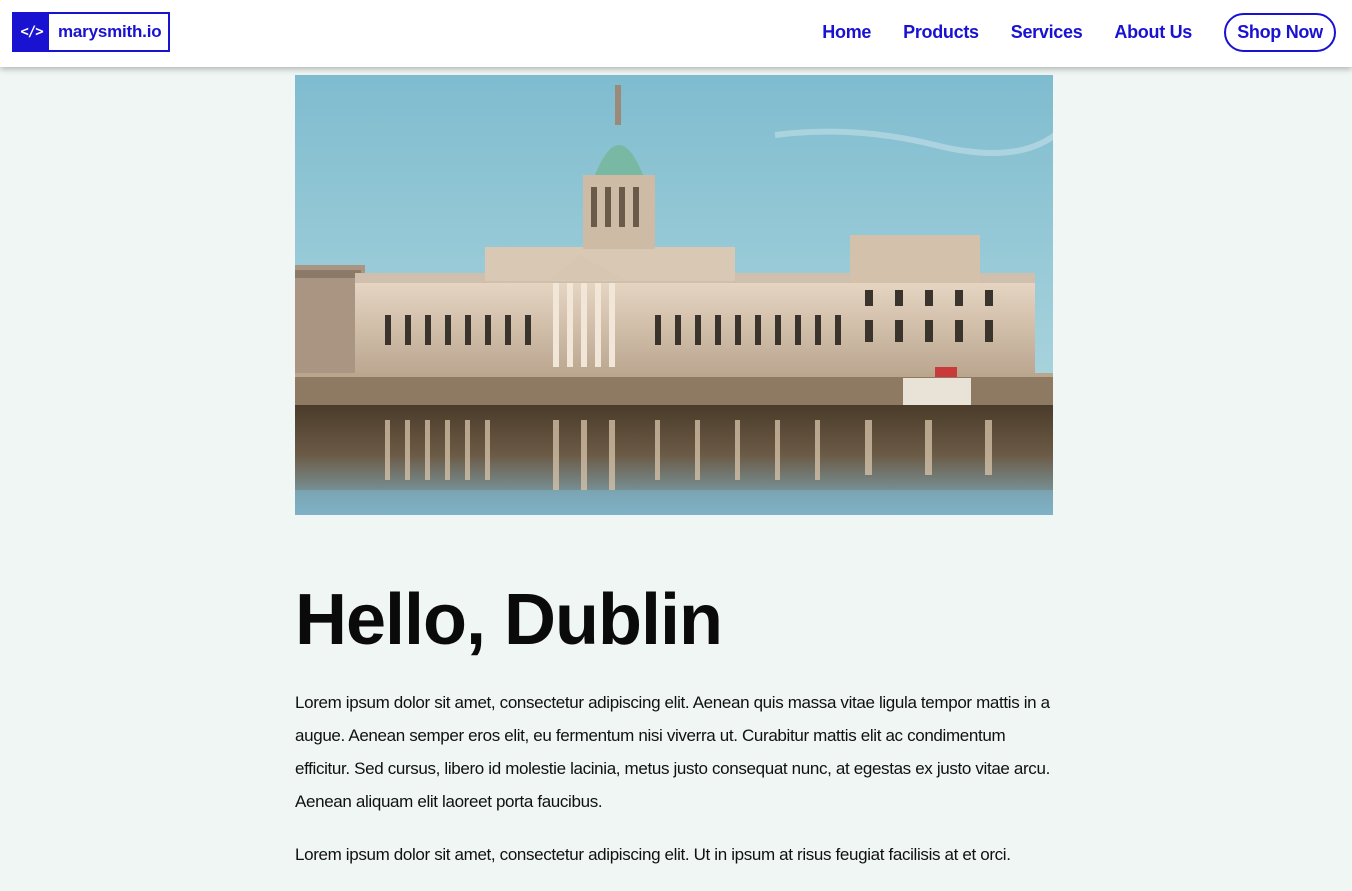  What do you see at coordinates (509, 620) in the screenshot?
I see `page-title: Hello, Dublin` at bounding box center [509, 620].